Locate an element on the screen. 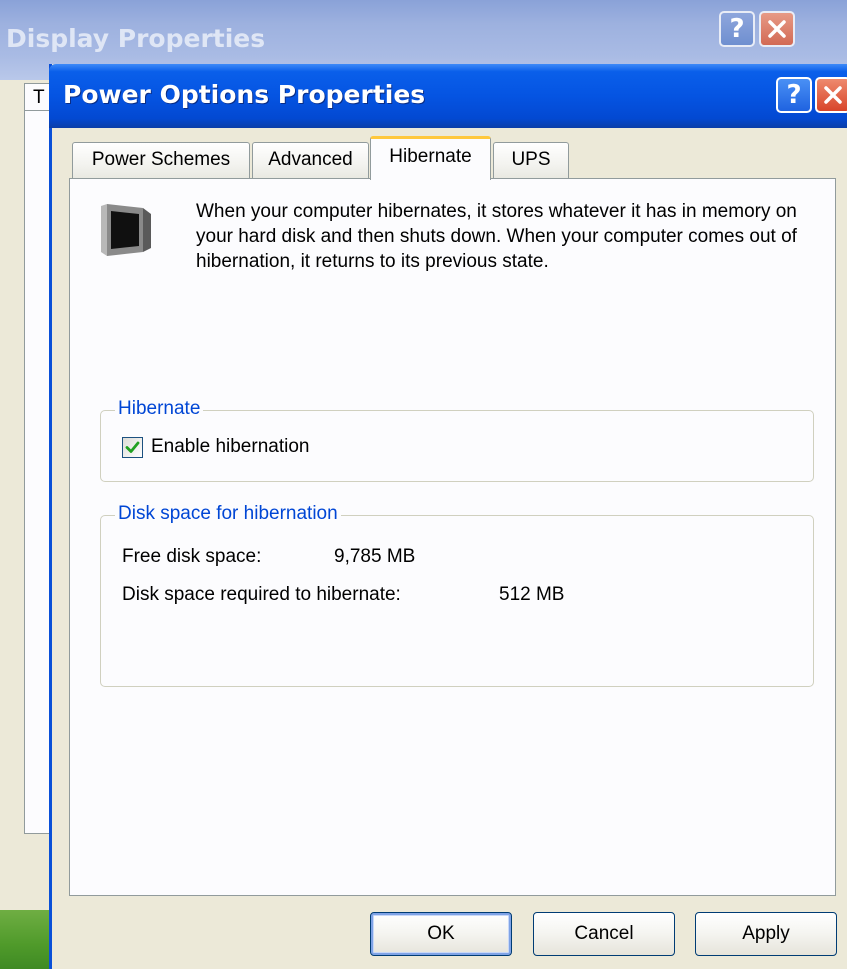 The width and height of the screenshot is (847, 969). cancel-button: Cancel is located at coordinates (604, 934).